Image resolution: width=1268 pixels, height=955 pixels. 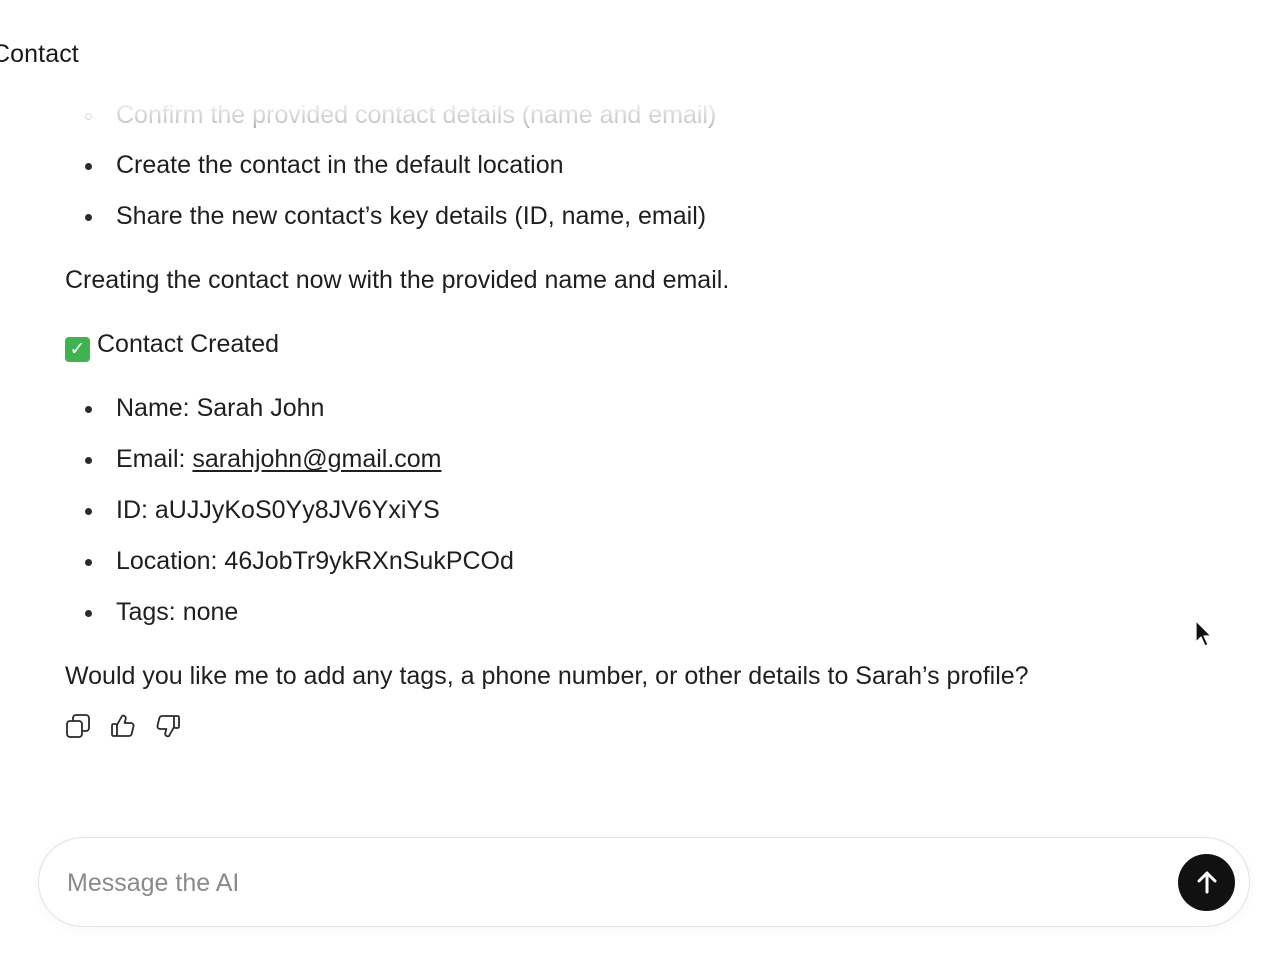 I want to click on thumbs-up-icon, so click(x=122, y=725).